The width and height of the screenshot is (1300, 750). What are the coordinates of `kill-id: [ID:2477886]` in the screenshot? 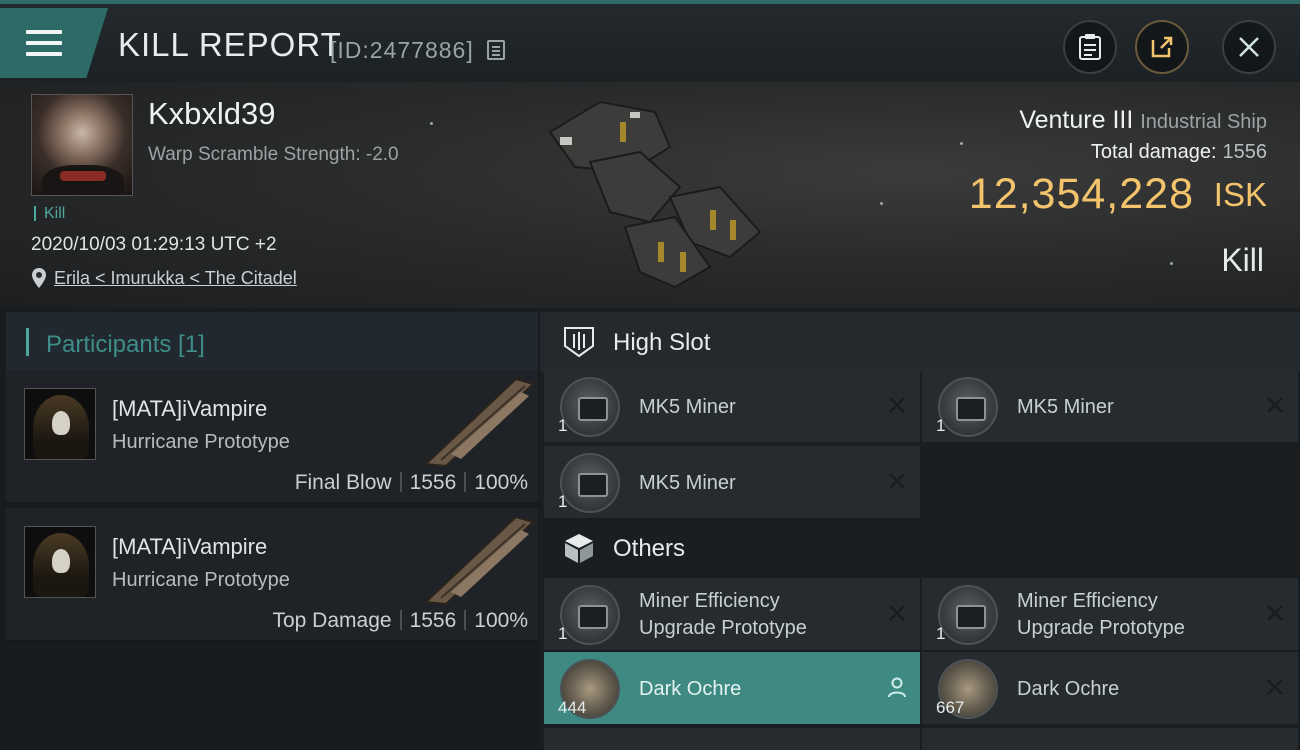 It's located at (402, 50).